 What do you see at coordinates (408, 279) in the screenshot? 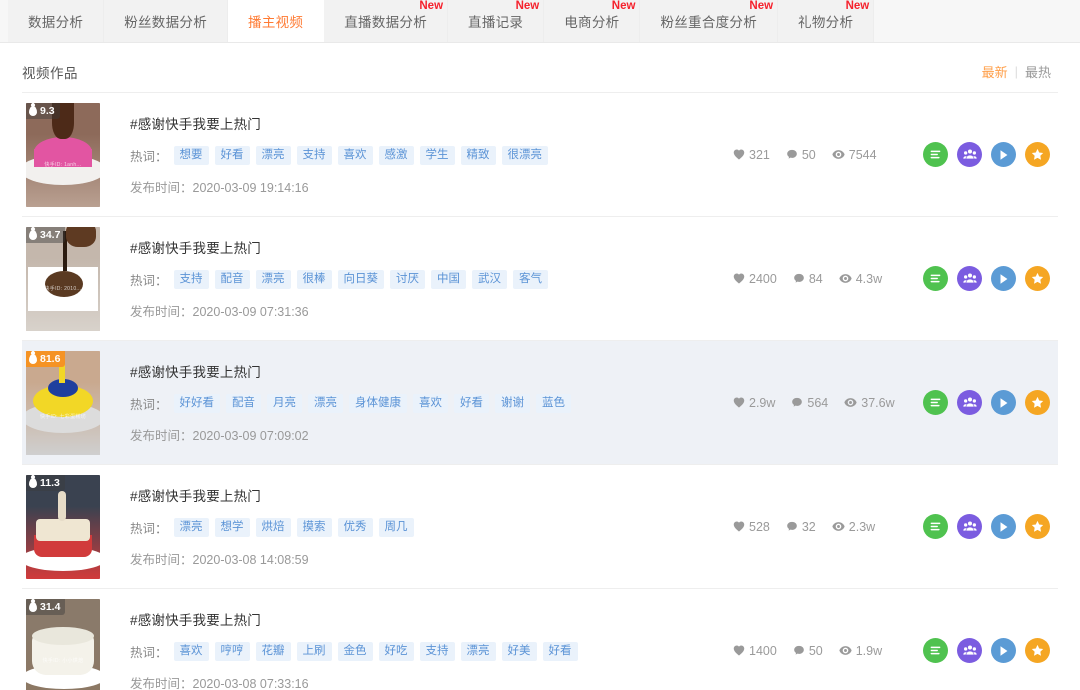
I see `hotword-tag: 讨厌` at bounding box center [408, 279].